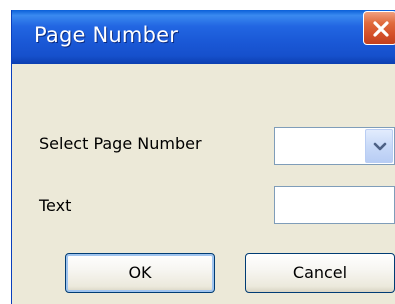  Describe the element at coordinates (320, 273) in the screenshot. I see `cancel-button: Cancel` at that location.